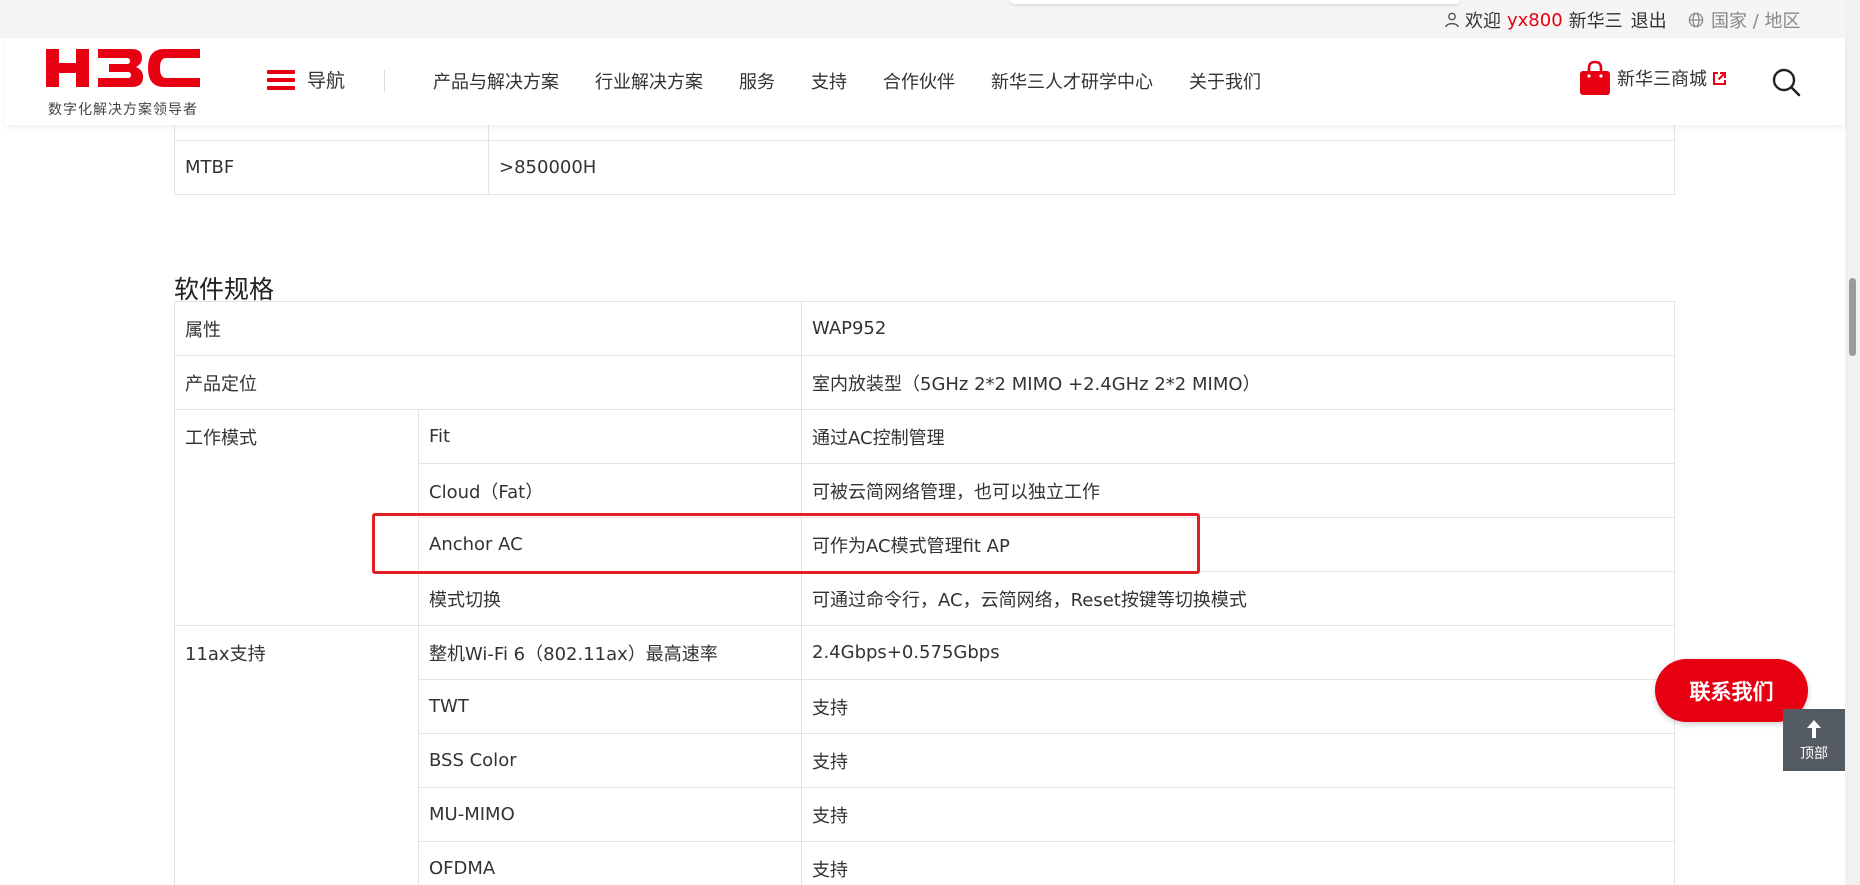  Describe the element at coordinates (649, 81) in the screenshot. I see `nav-item-industry: 行业解决方案` at that location.